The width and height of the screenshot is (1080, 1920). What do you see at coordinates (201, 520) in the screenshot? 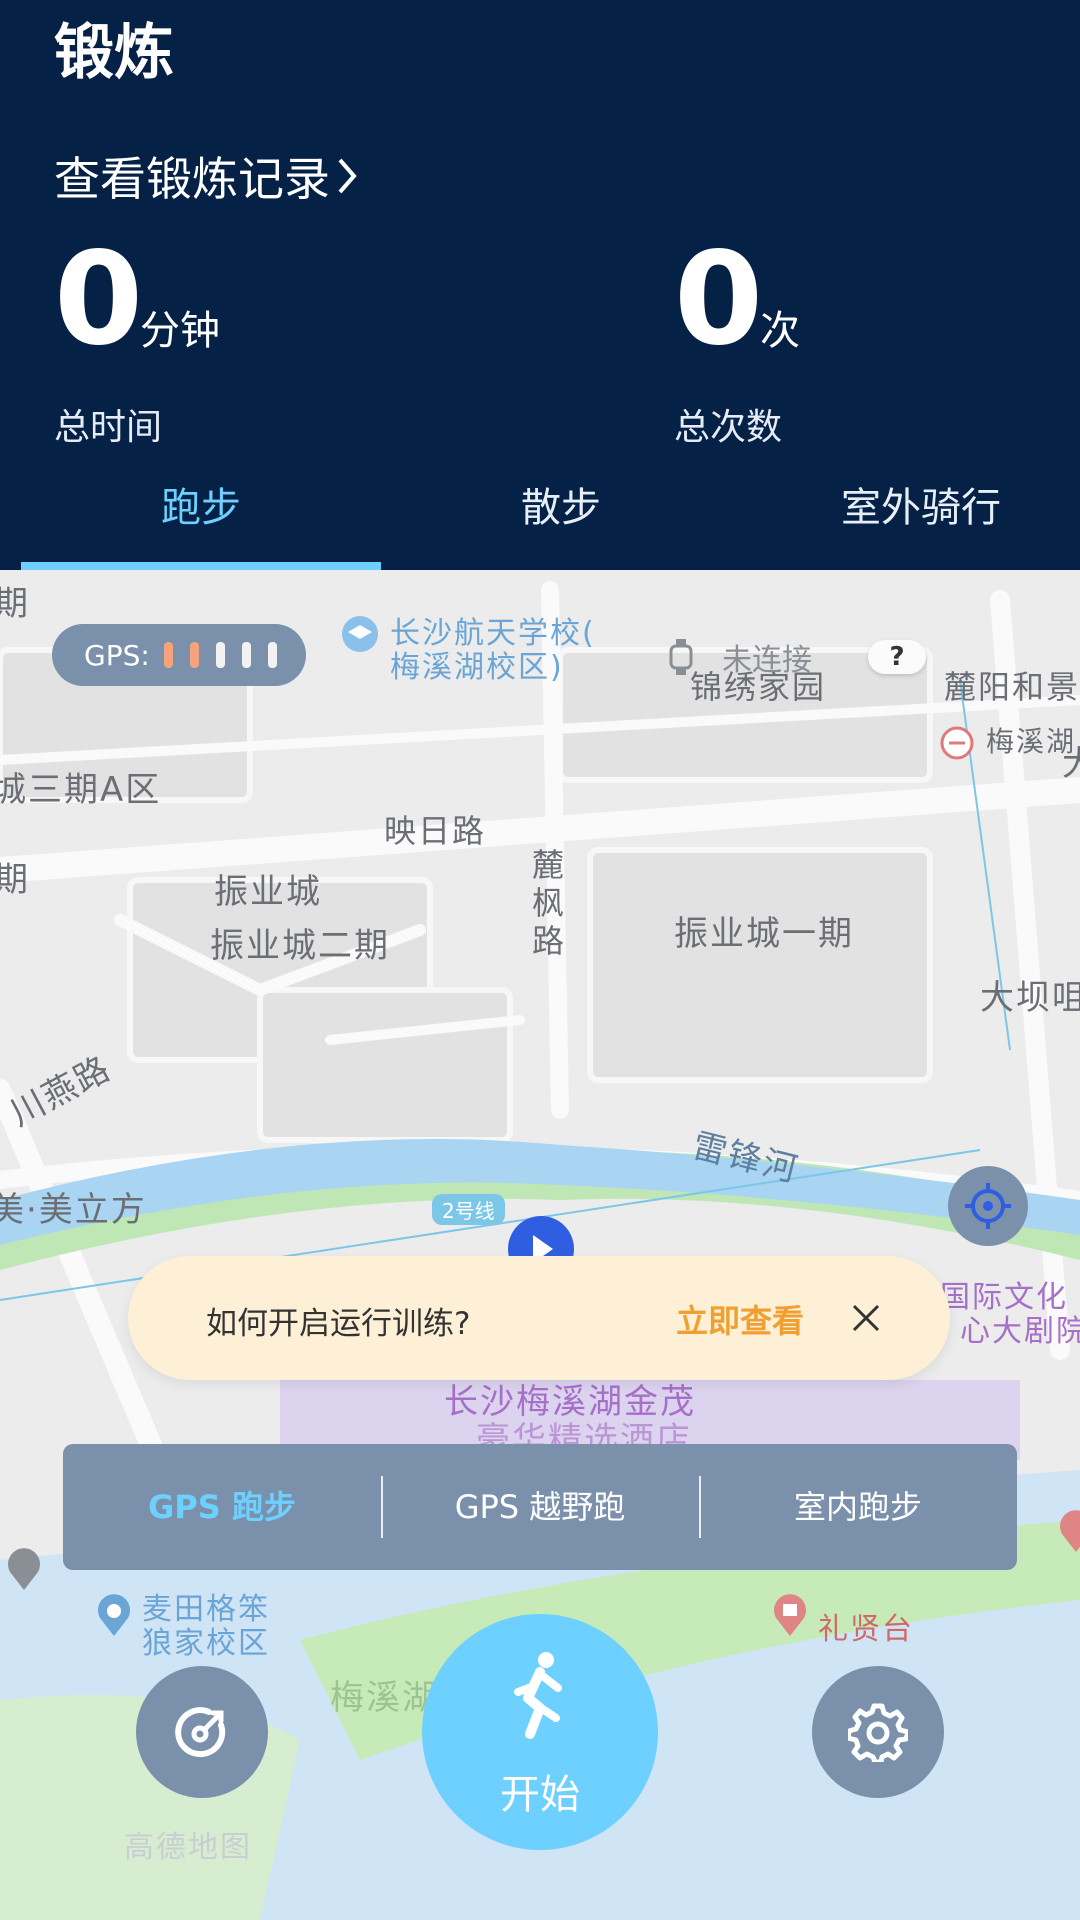
I see `tab-running: 跑步` at bounding box center [201, 520].